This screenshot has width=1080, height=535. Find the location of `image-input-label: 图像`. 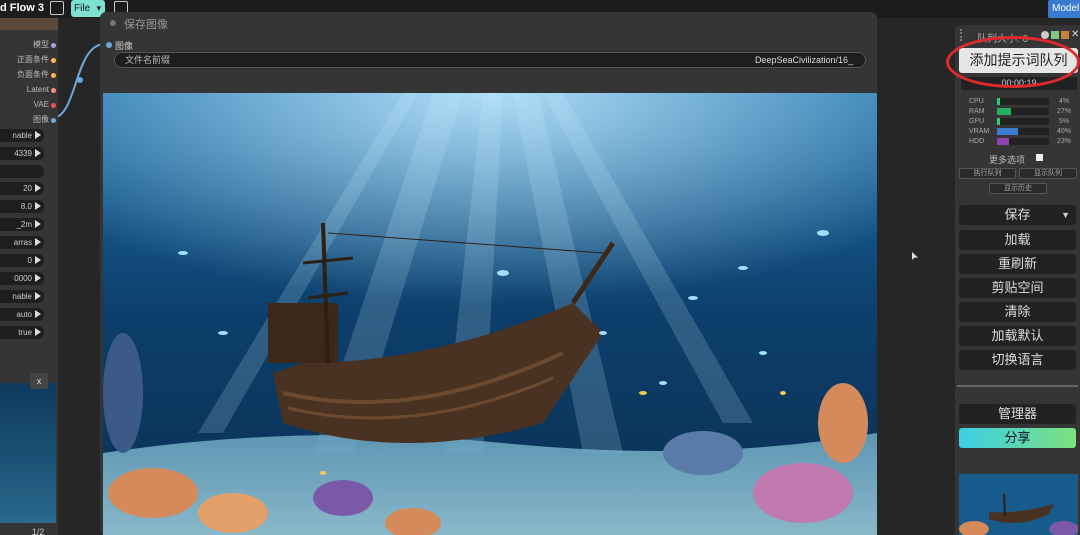

image-input-label: 图像 is located at coordinates (124, 46).